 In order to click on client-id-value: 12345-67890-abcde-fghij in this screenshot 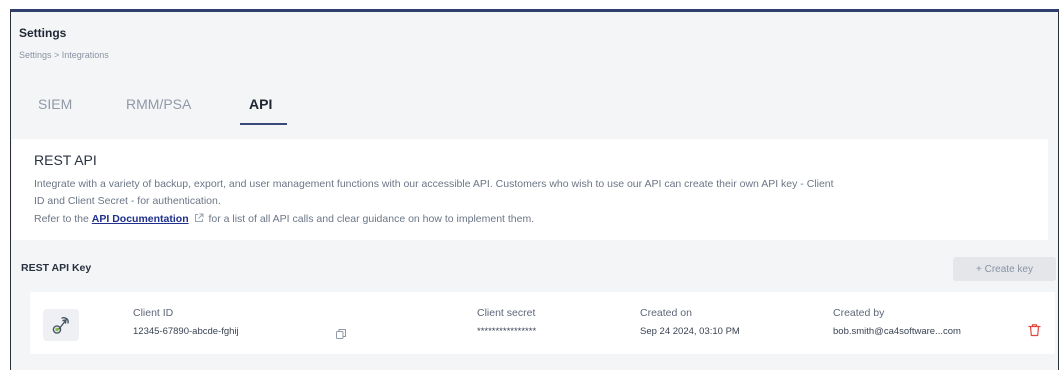, I will do `click(186, 331)`.